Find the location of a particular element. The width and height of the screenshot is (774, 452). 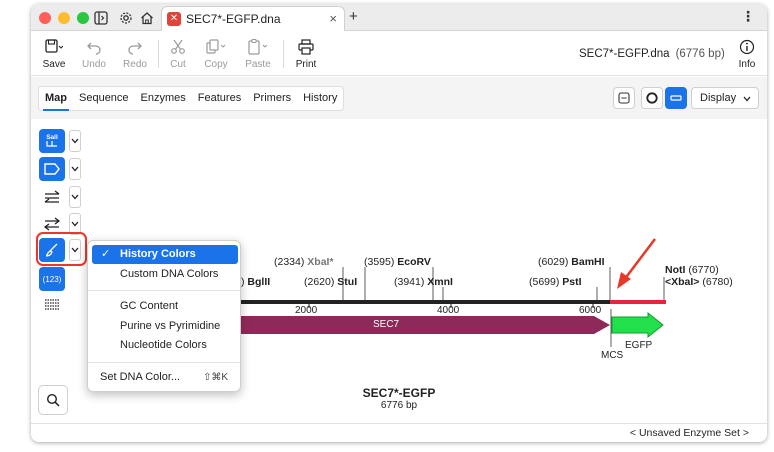

redo-icon is located at coordinates (135, 47).